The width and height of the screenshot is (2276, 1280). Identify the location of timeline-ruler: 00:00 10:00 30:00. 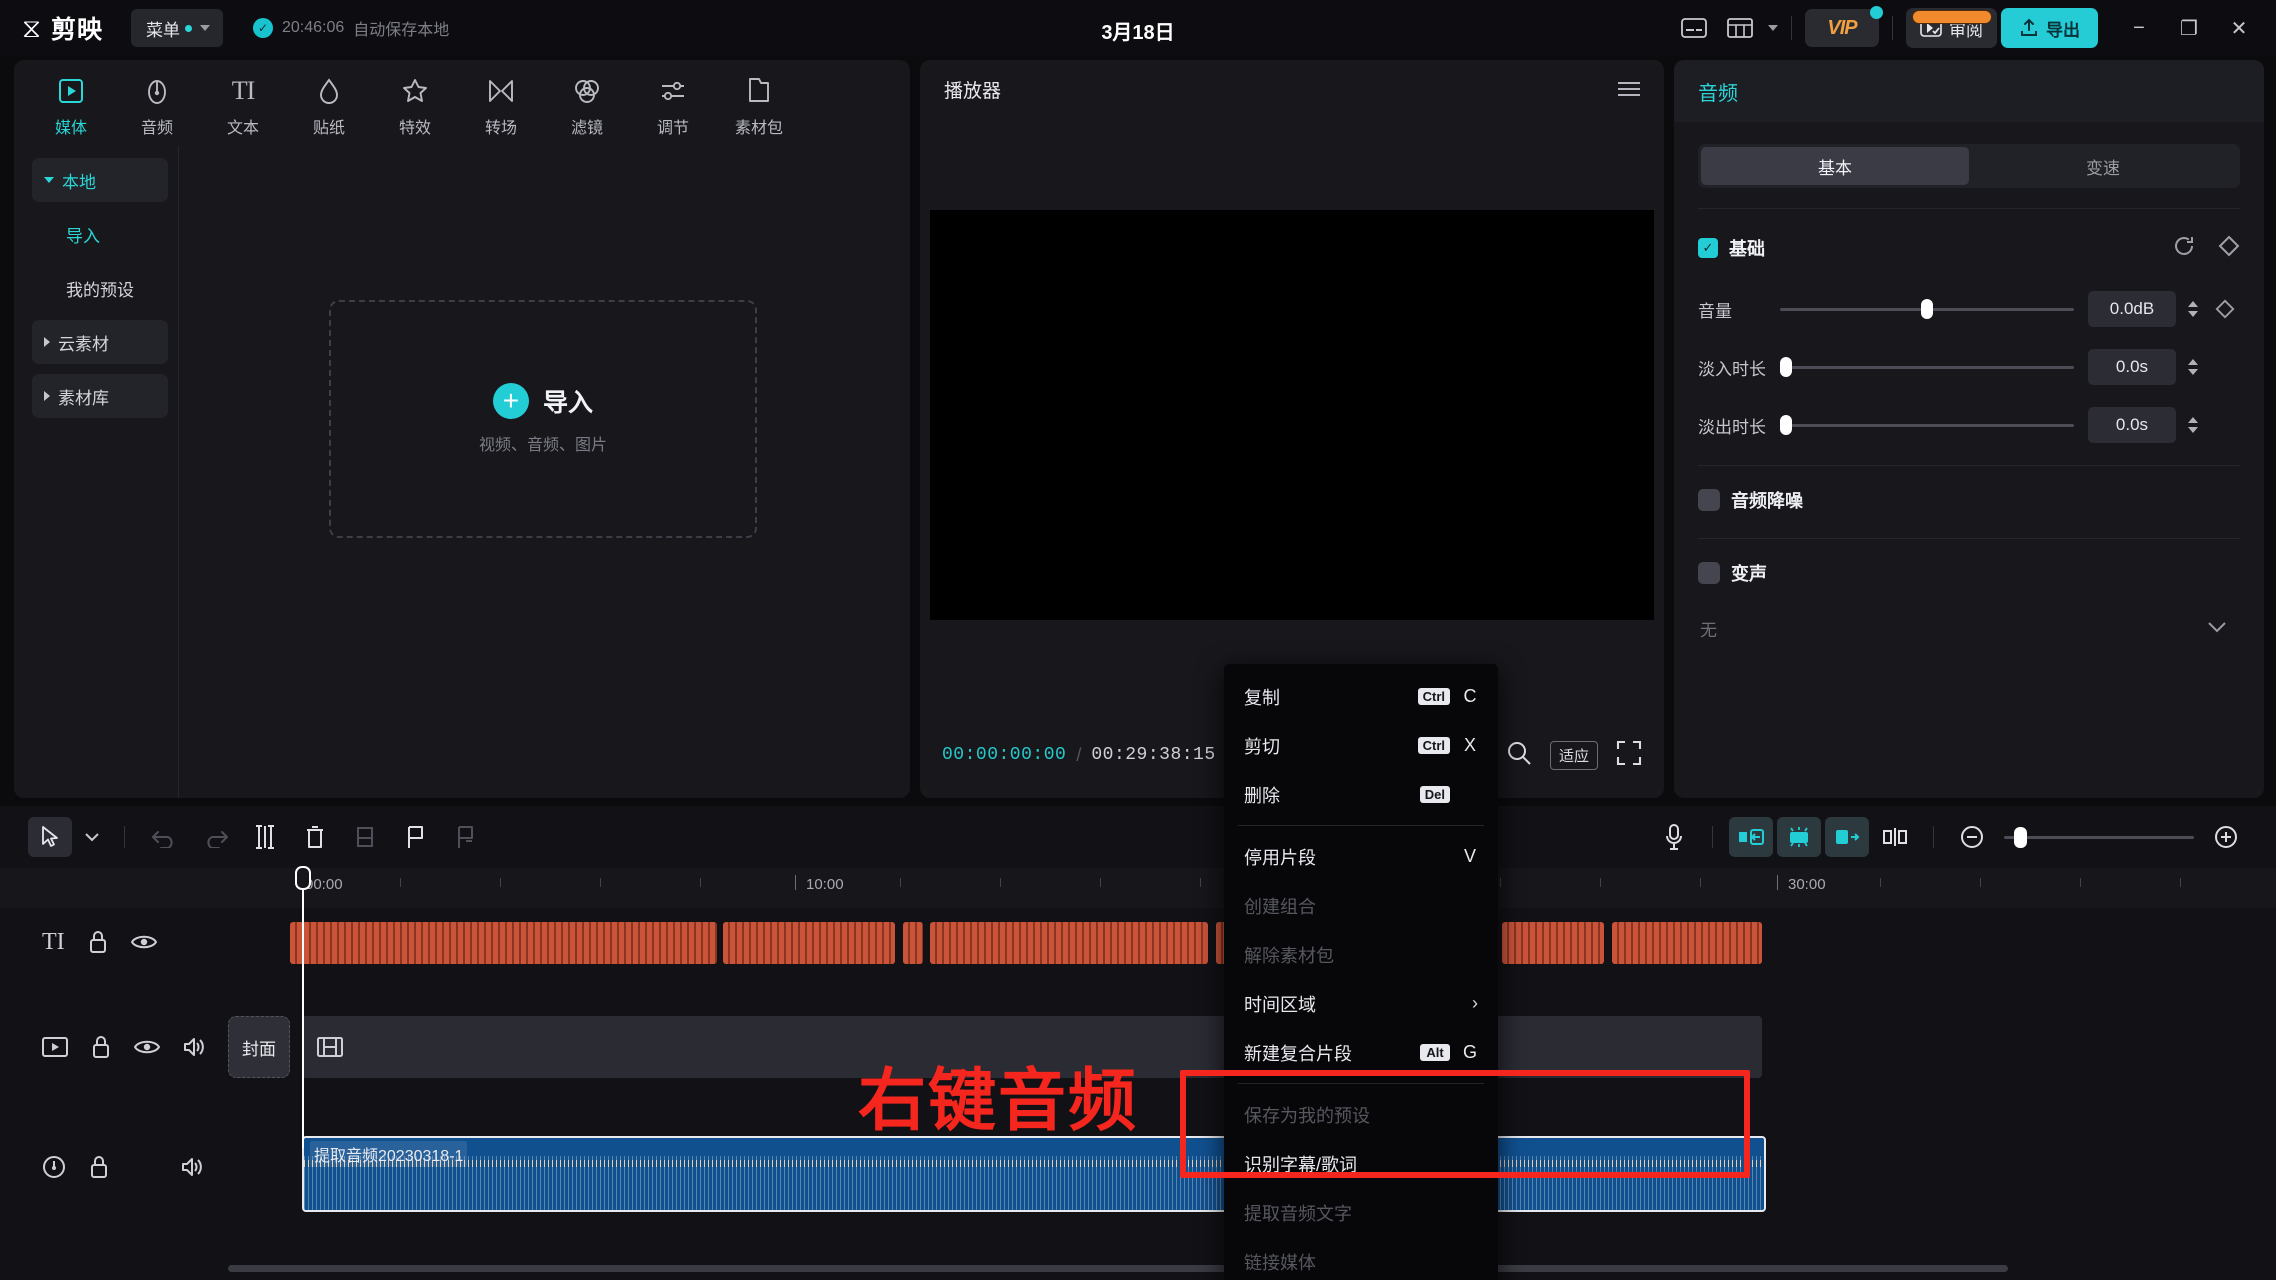
(1138, 888).